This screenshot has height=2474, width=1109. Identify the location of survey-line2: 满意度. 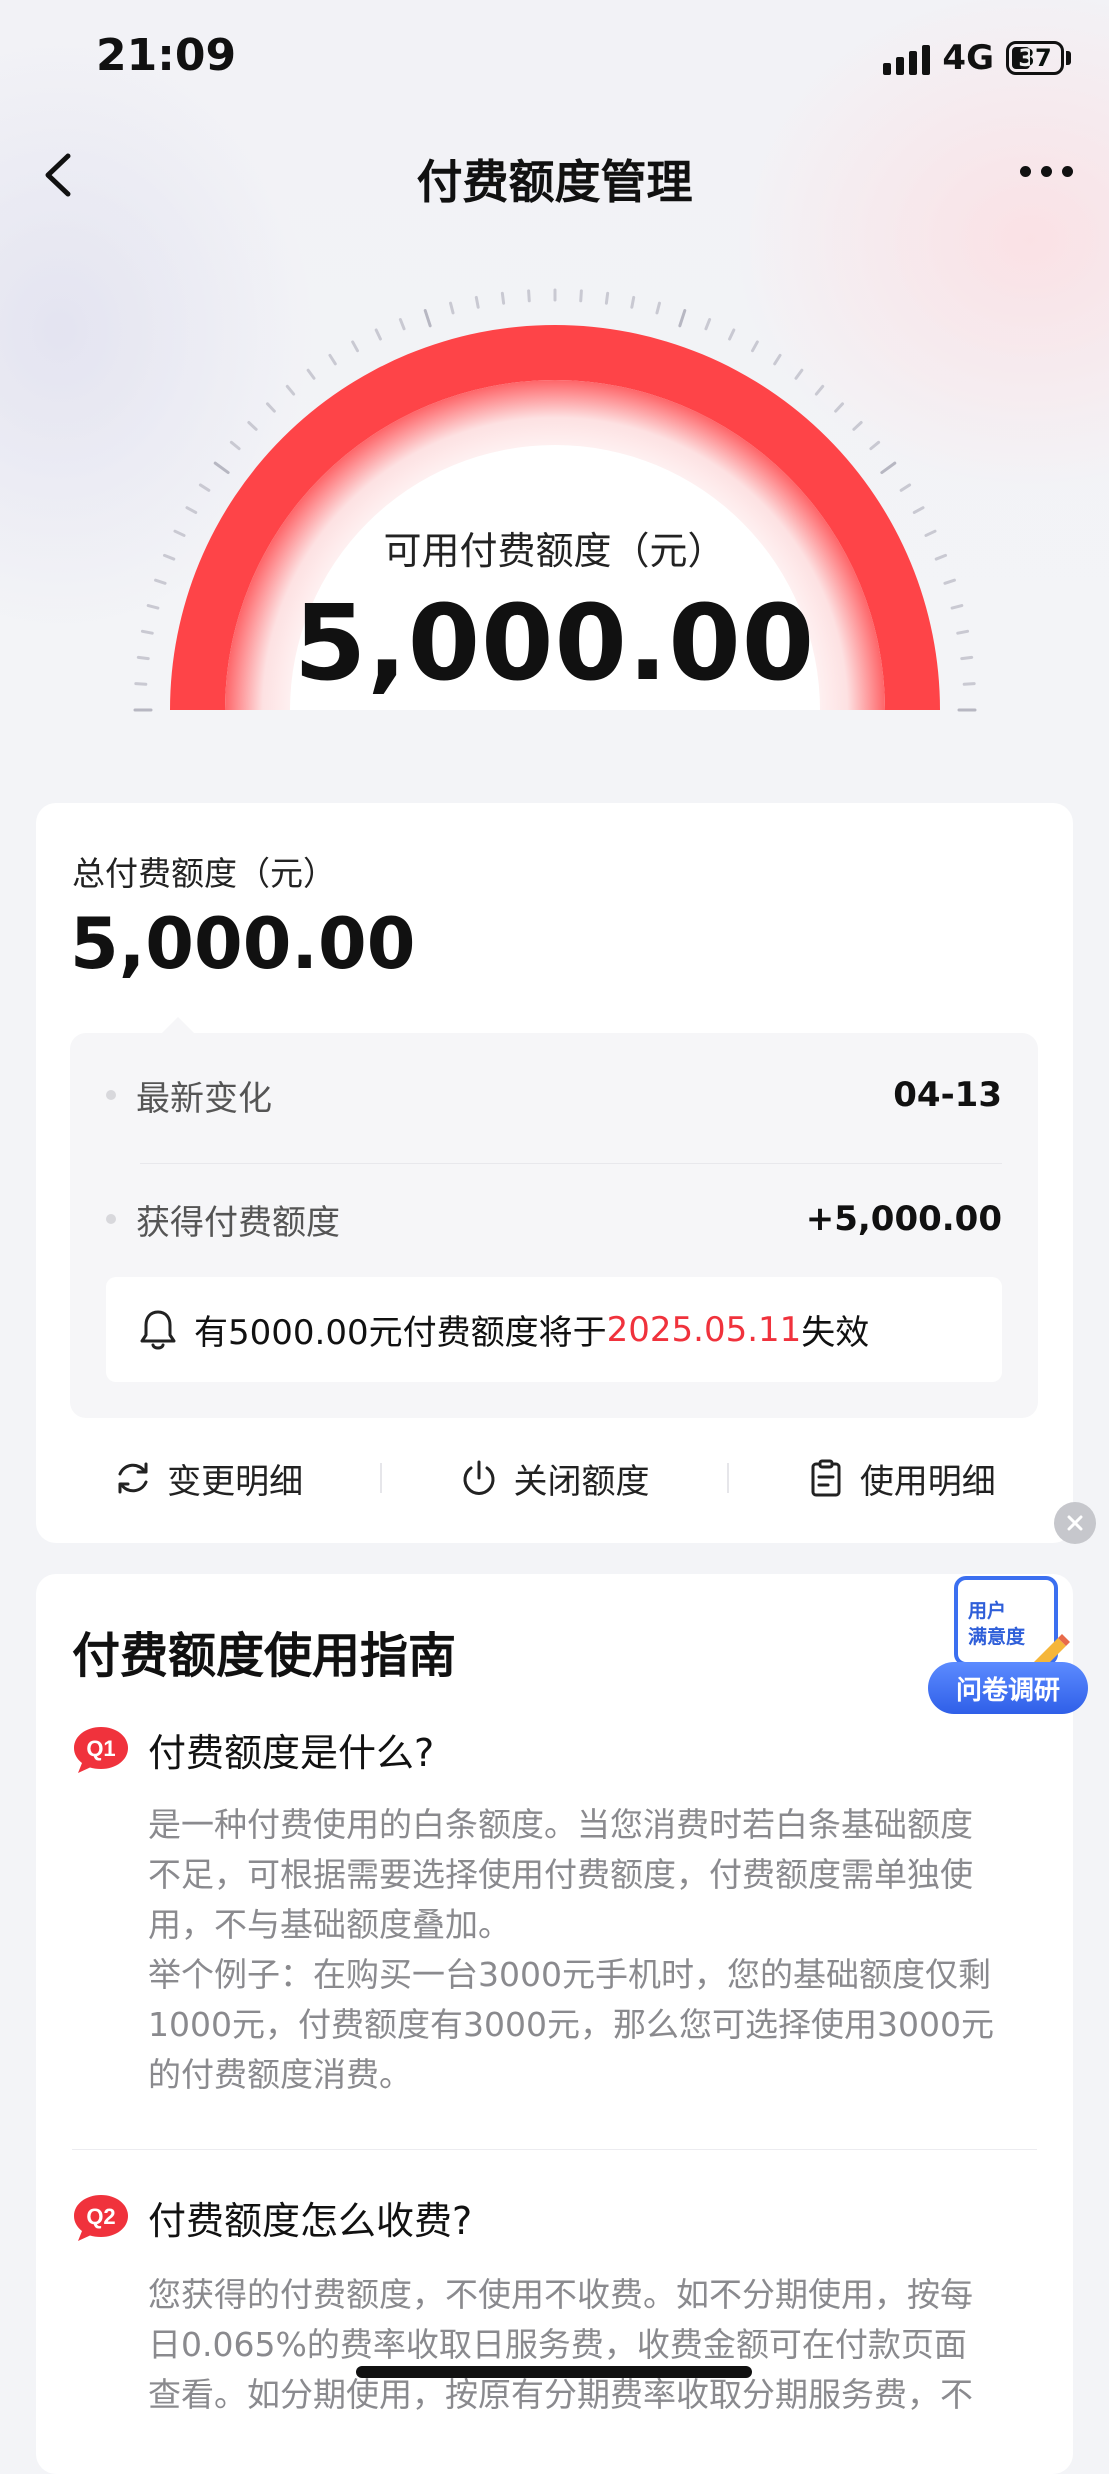
(997, 1637).